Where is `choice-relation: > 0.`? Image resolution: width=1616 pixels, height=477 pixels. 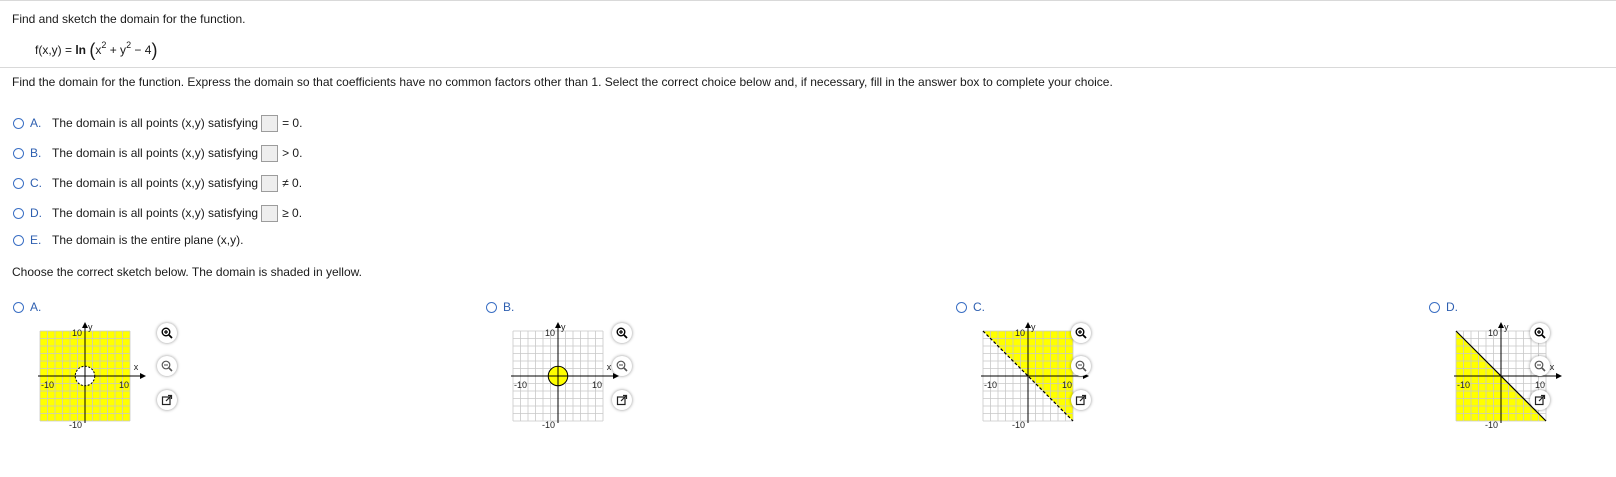
choice-relation: > 0. is located at coordinates (292, 153).